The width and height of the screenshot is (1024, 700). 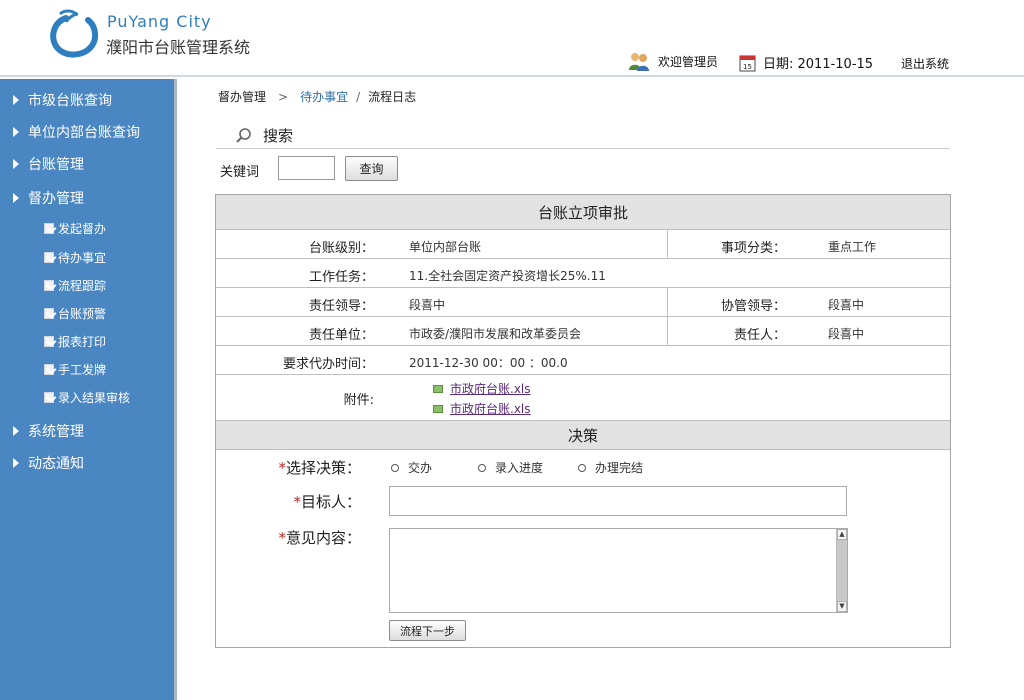 What do you see at coordinates (427, 305) in the screenshot?
I see `leader-value: 段喜中` at bounding box center [427, 305].